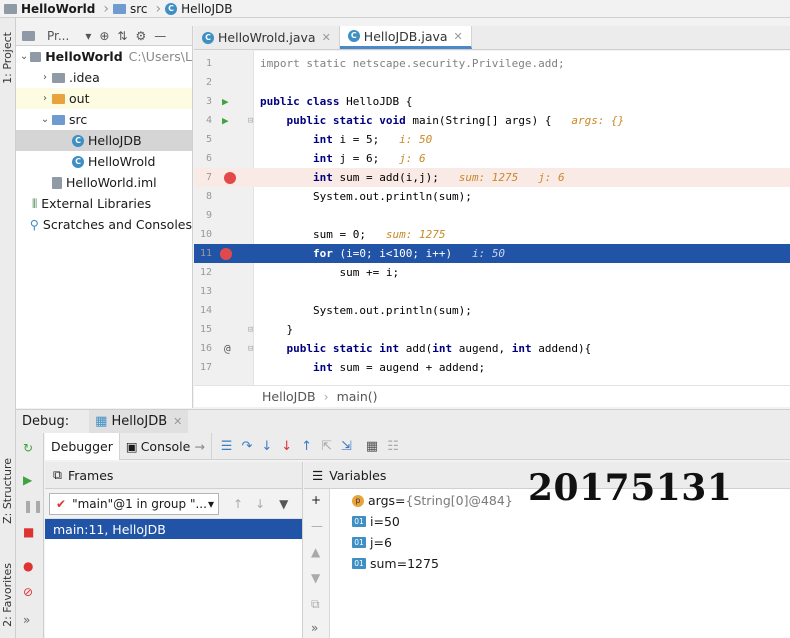 This screenshot has width=790, height=638. Describe the element at coordinates (173, 529) in the screenshot. I see `frame-item: main:11, HelloJDB` at that location.